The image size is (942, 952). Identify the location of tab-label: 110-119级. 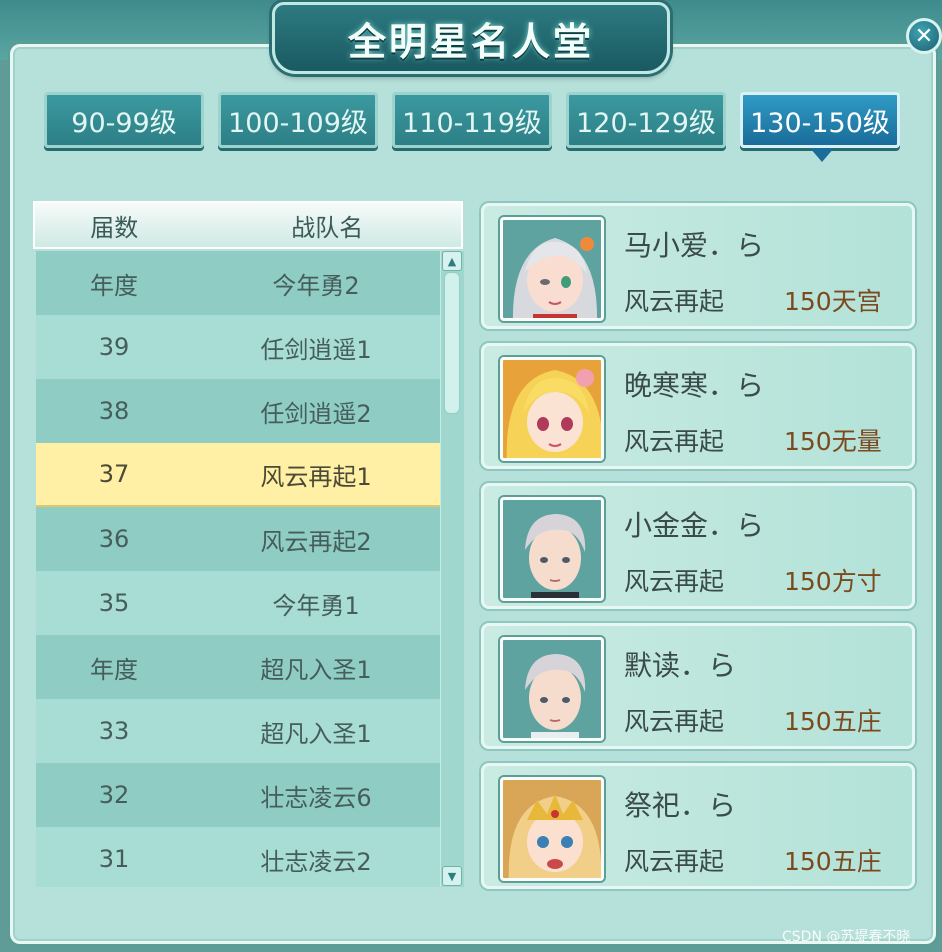
(472, 123).